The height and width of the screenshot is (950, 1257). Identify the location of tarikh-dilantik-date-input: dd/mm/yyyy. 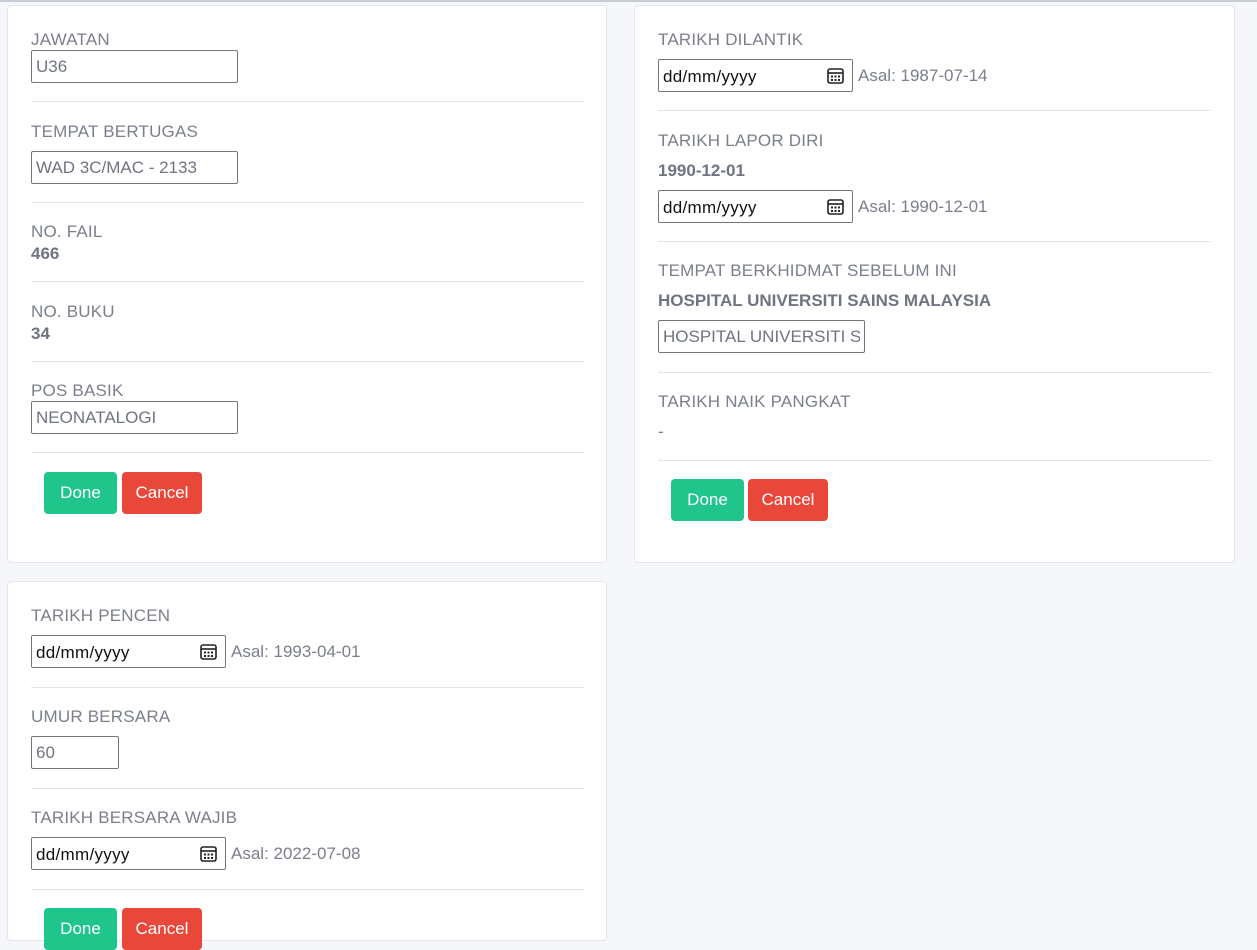
(755, 75).